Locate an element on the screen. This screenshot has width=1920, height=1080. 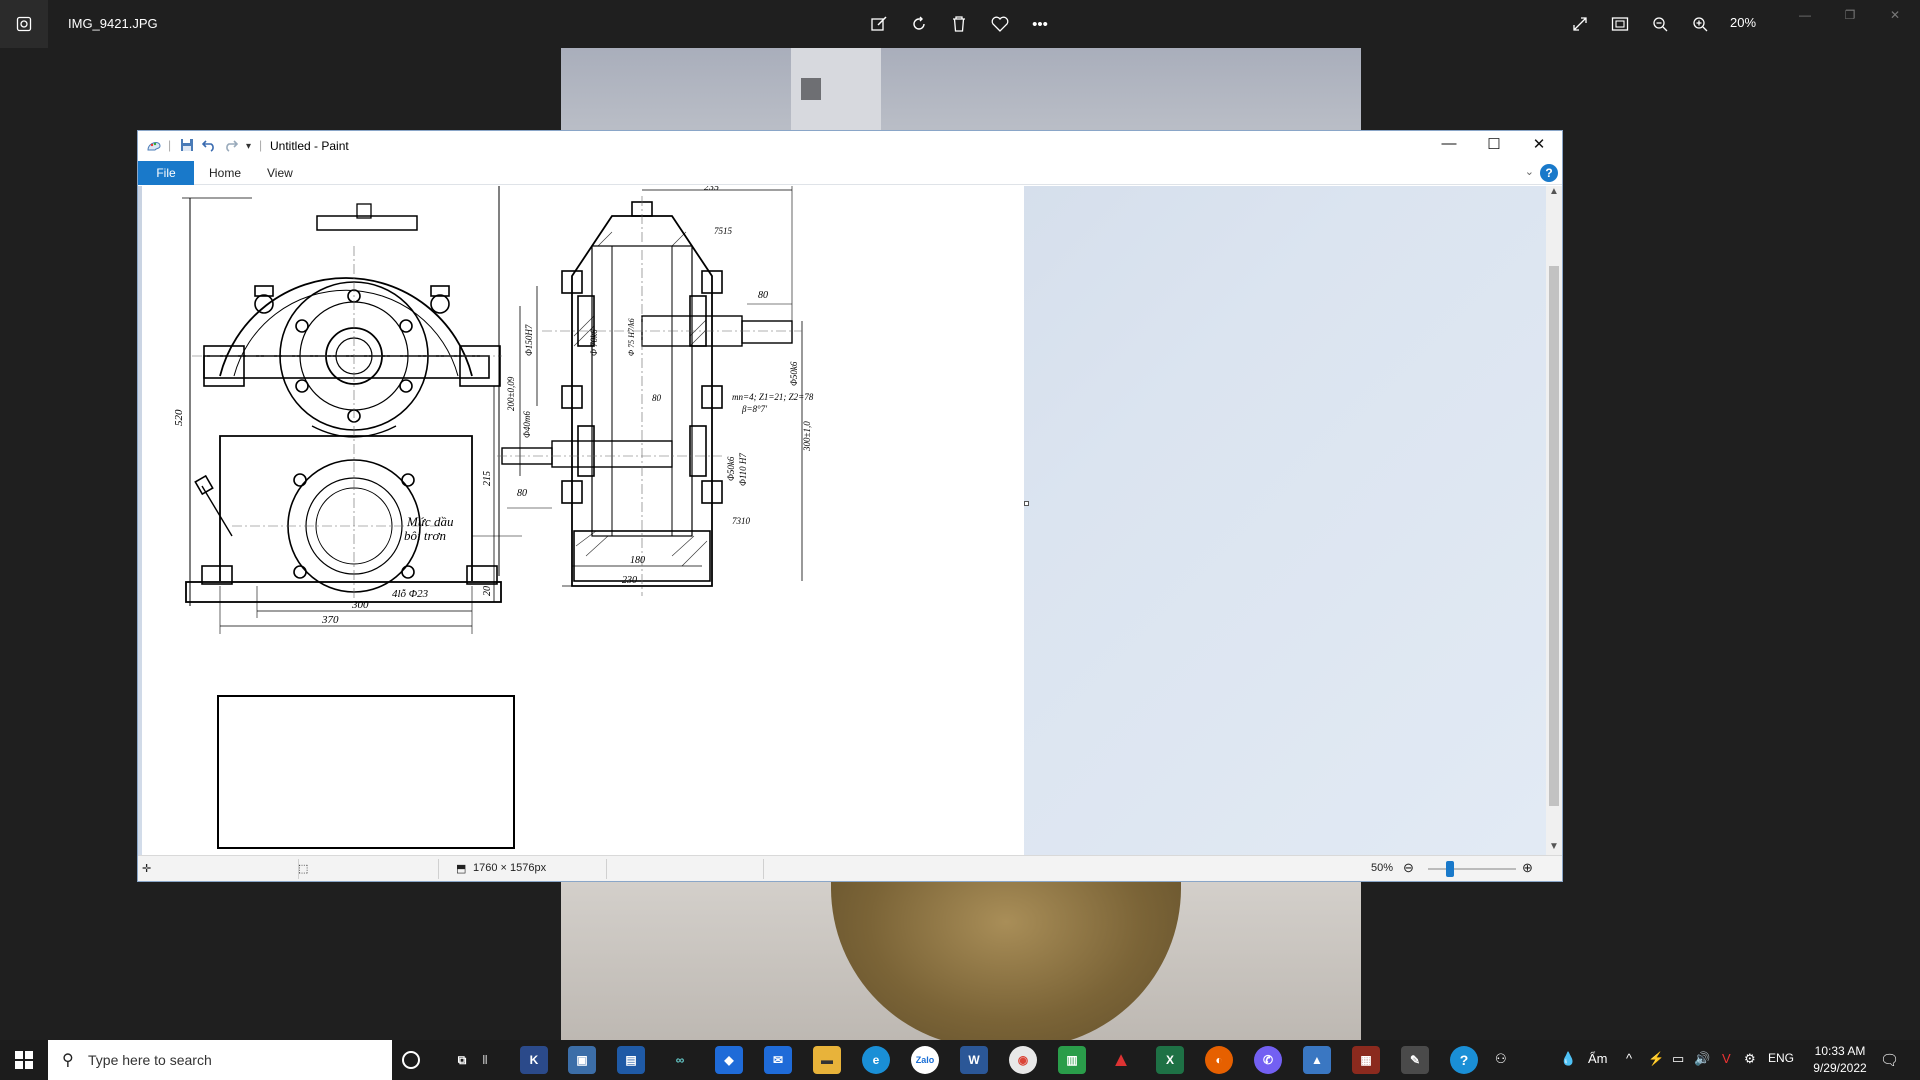
clock-time: 10:33 AM is located at coordinates (1840, 1051).